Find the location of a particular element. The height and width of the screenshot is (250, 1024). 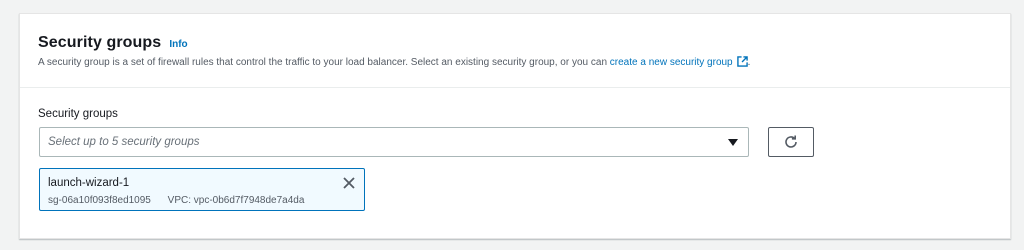

refresh-icon is located at coordinates (791, 141).